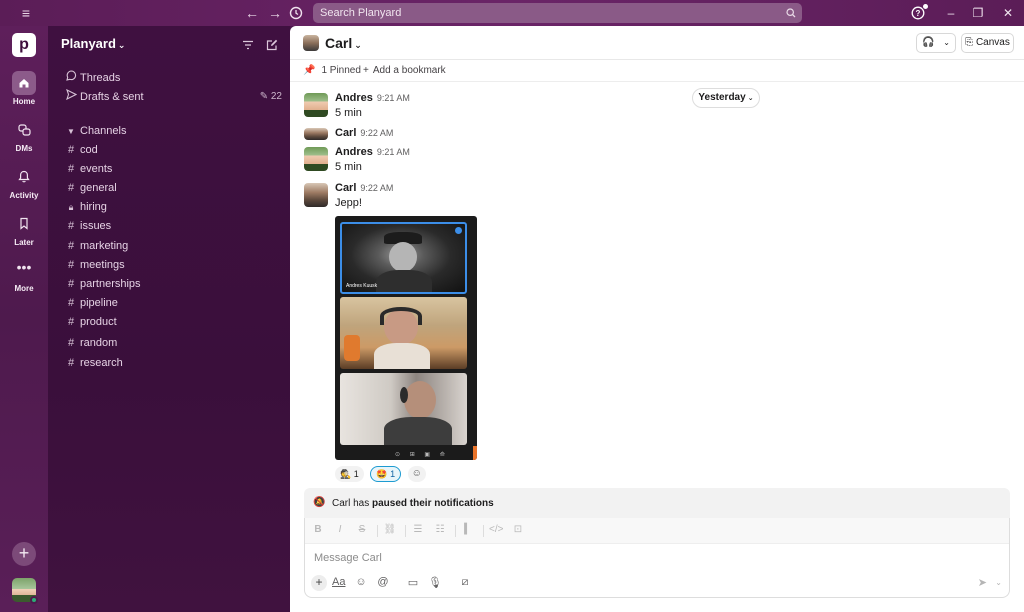  I want to click on close-window-icon: ✕, so click(1008, 13).